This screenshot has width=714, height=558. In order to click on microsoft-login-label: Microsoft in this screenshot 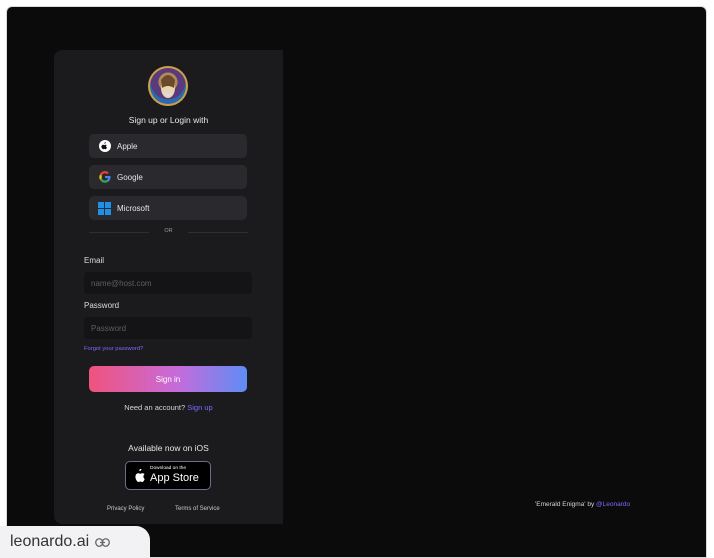, I will do `click(133, 208)`.